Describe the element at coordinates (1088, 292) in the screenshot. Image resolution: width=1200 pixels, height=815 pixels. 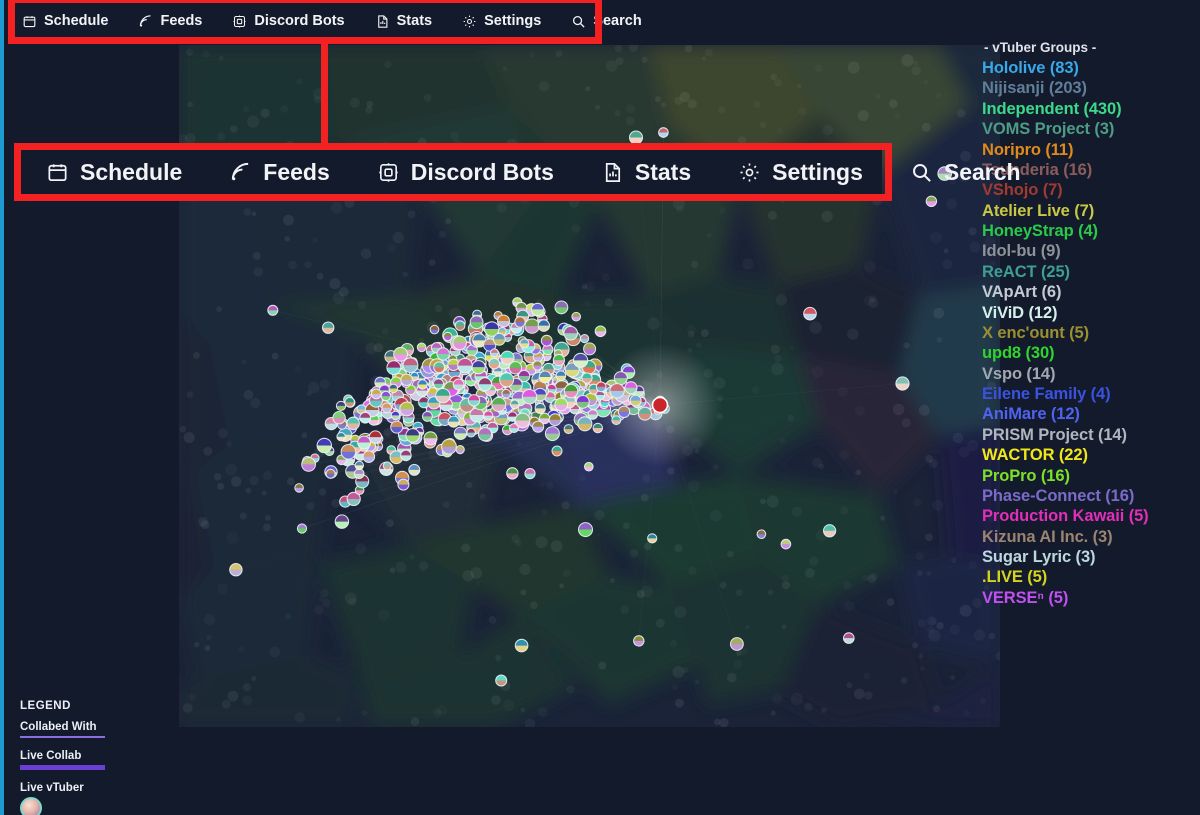
I see `group-legend-item: VApArt (6)` at that location.